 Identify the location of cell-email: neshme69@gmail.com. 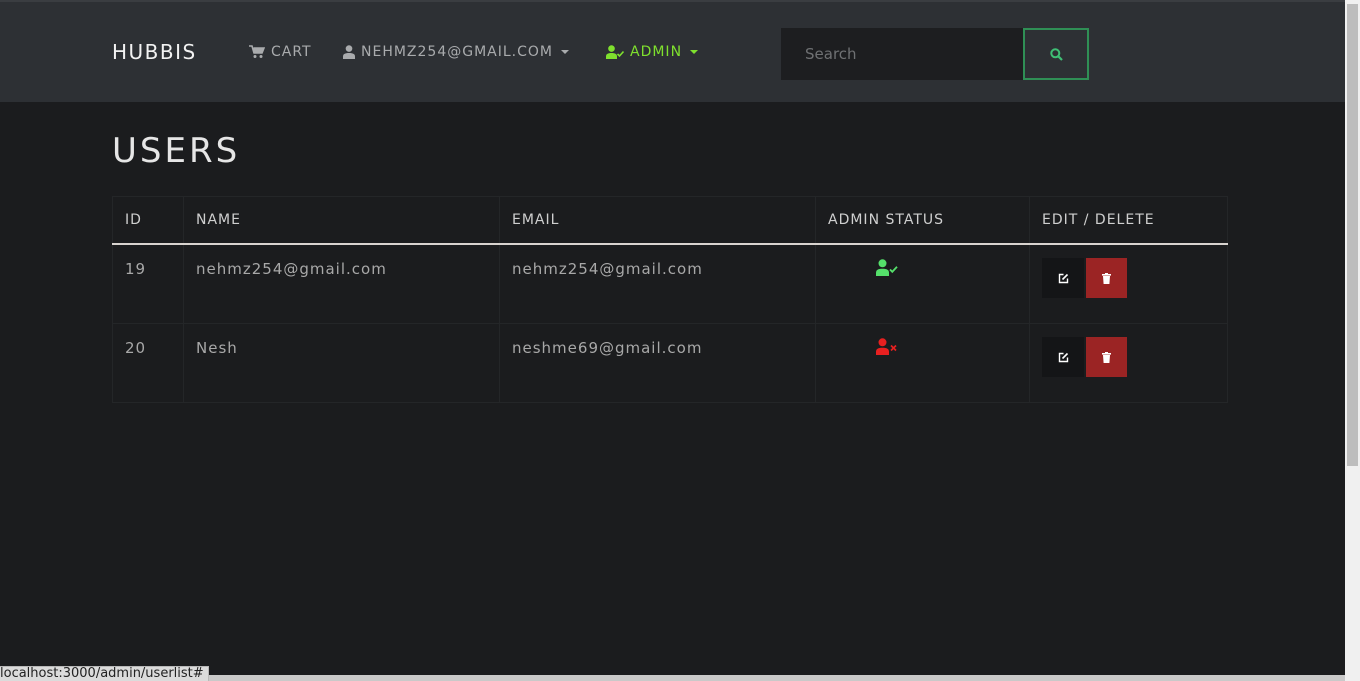
(657, 363).